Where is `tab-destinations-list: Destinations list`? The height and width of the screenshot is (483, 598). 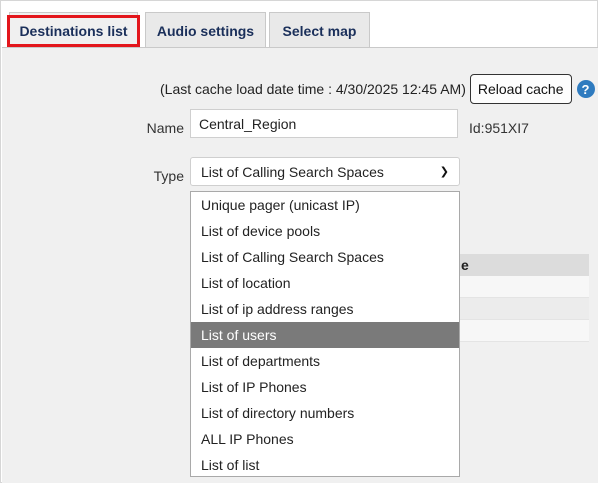 tab-destinations-list: Destinations list is located at coordinates (73, 30).